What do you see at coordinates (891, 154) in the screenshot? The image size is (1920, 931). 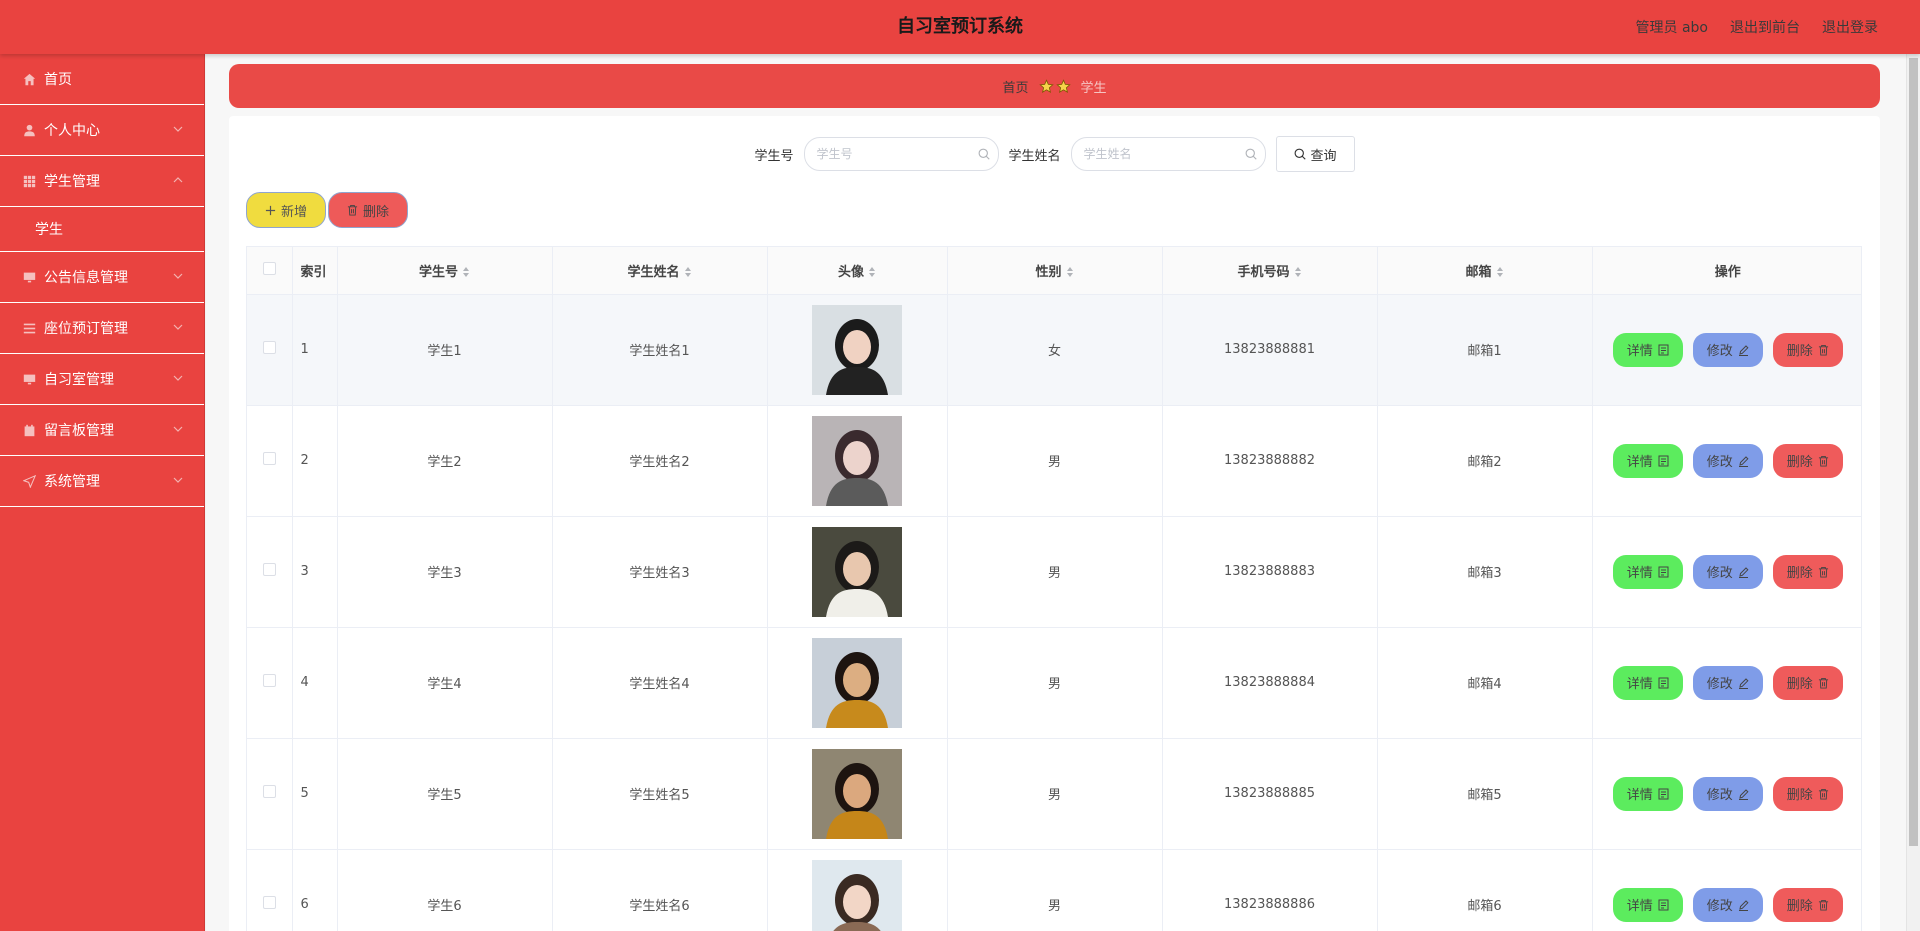 I see `student-no-input` at bounding box center [891, 154].